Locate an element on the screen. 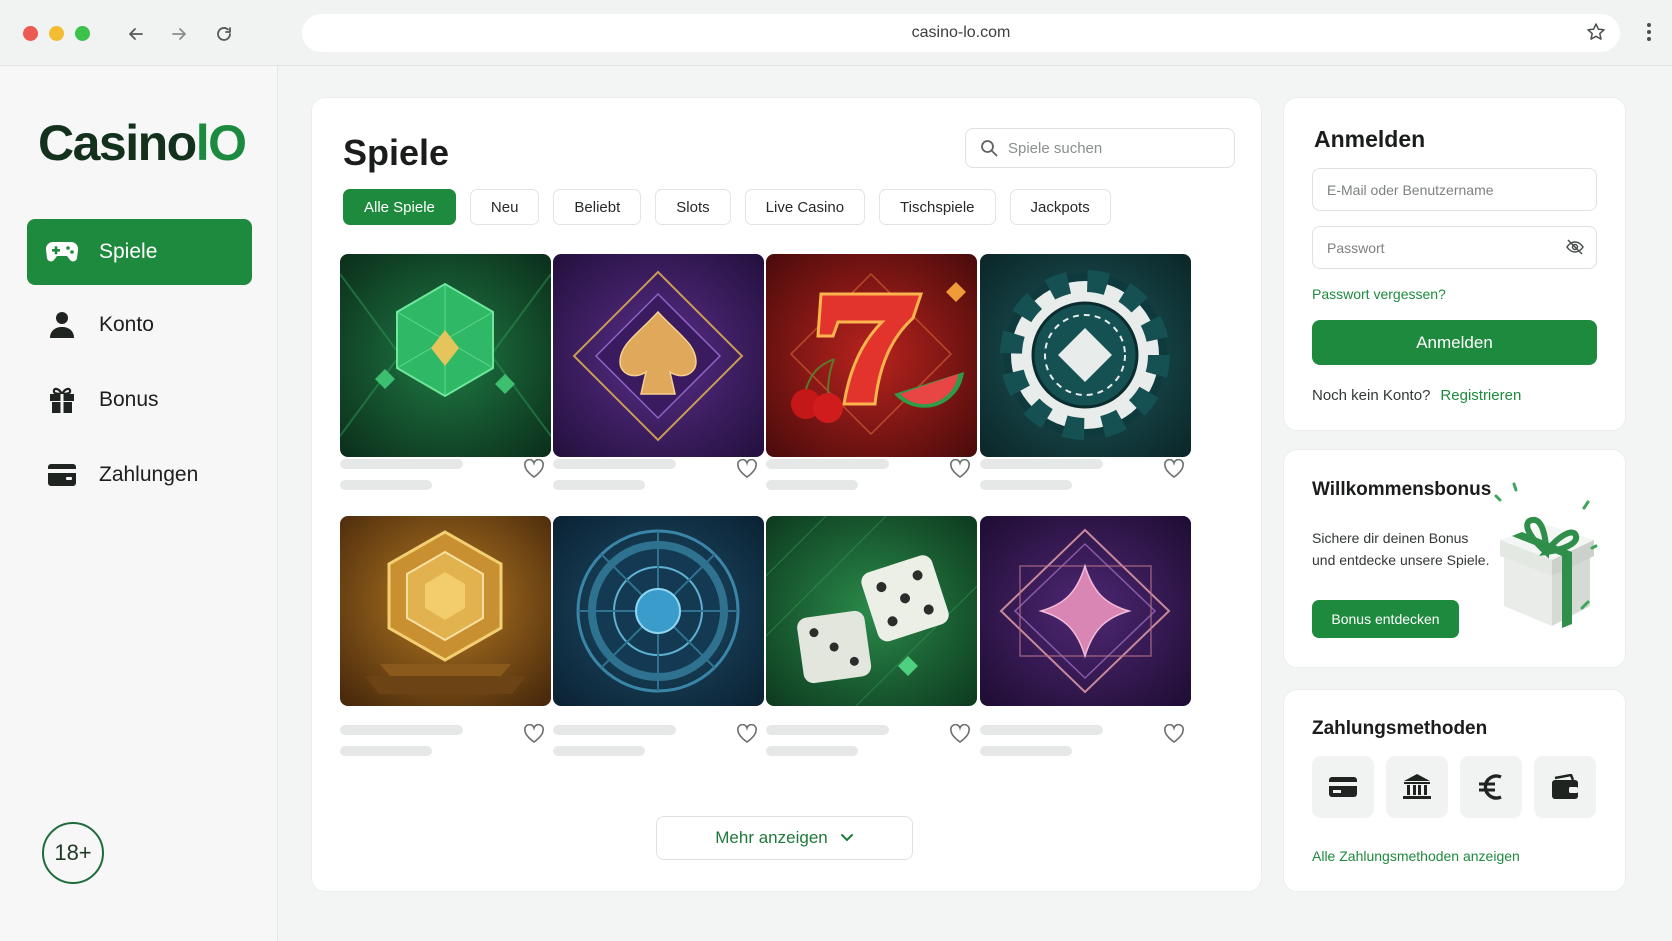 This screenshot has height=941, width=1672. url-text: casino-lo.com is located at coordinates (961, 32).